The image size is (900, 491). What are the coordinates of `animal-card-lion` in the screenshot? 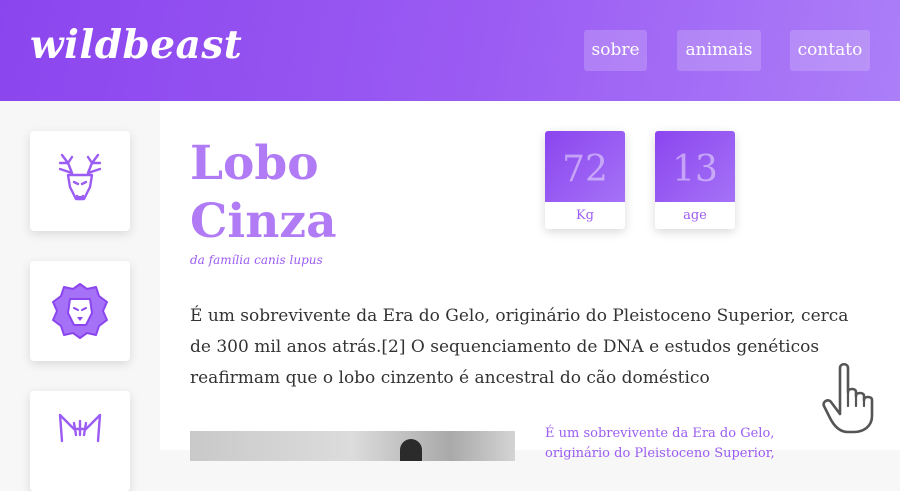 It's located at (80, 311).